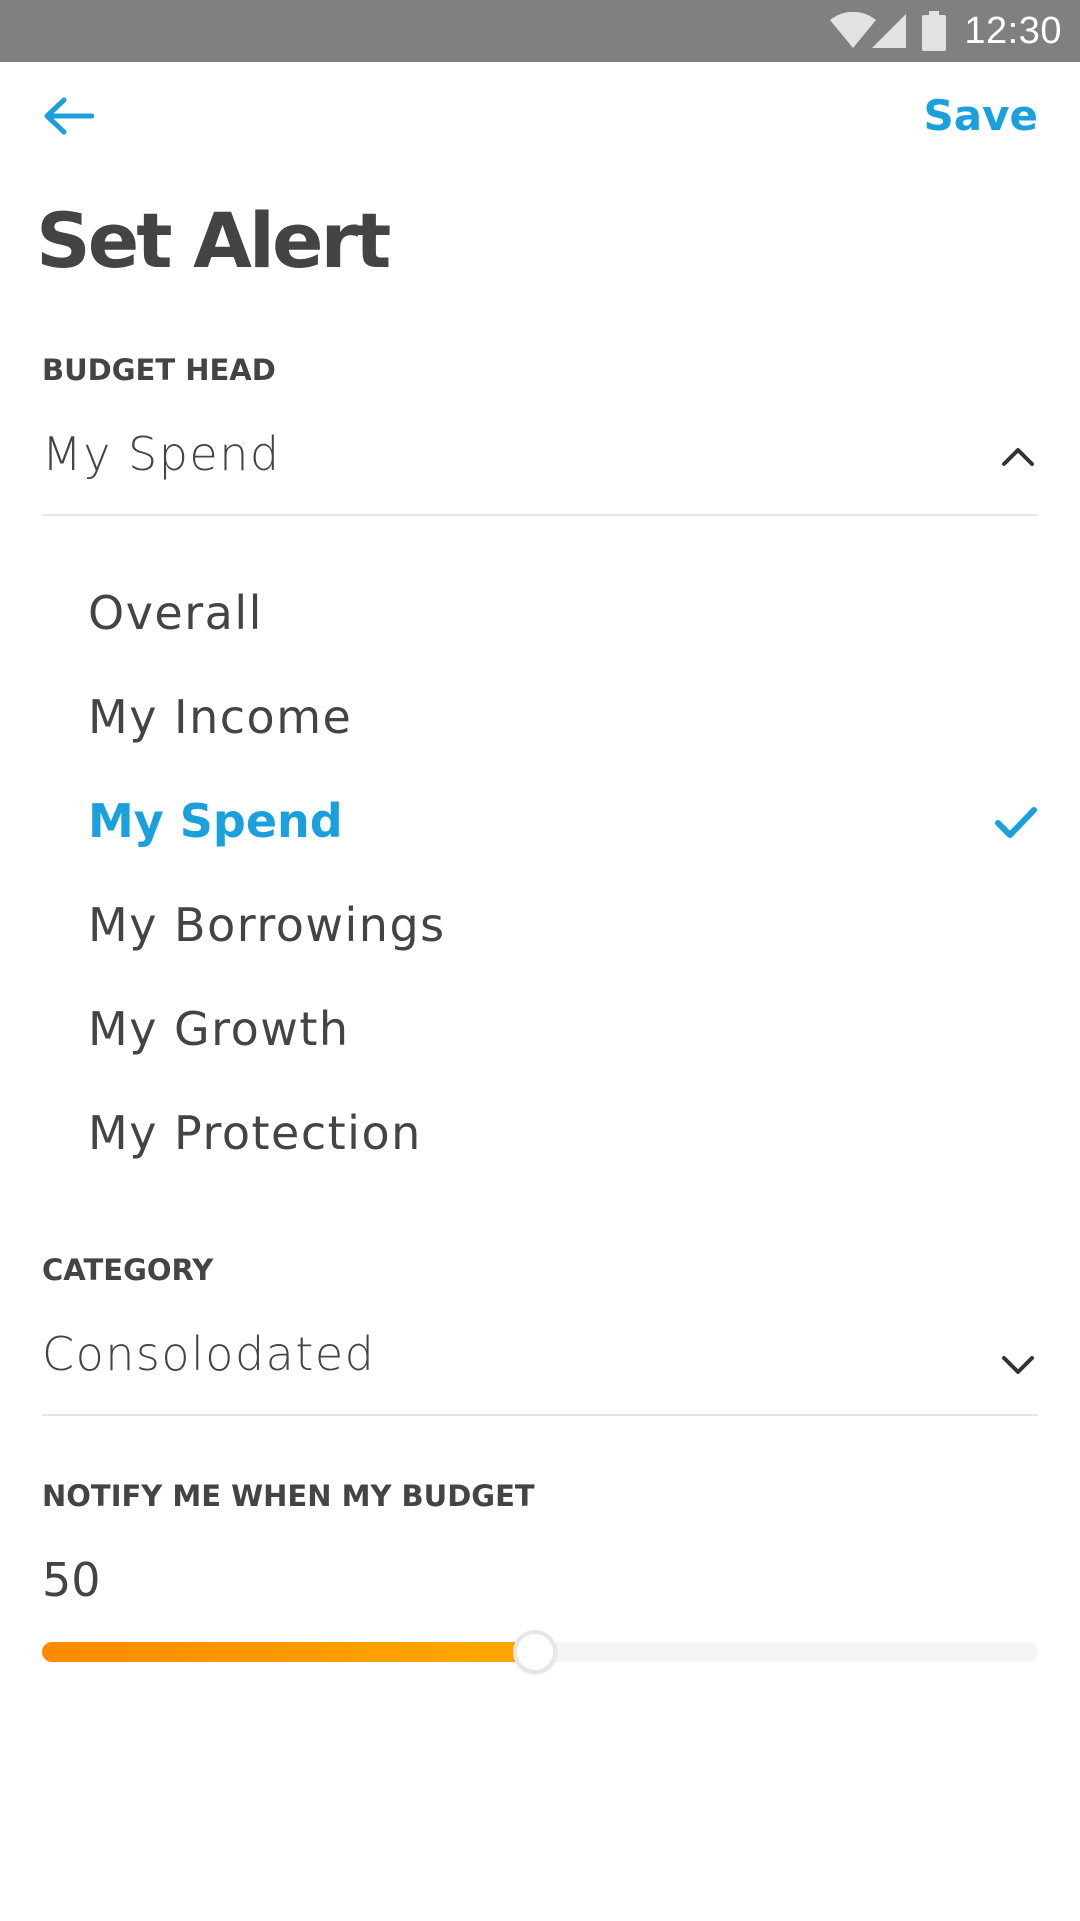  Describe the element at coordinates (540, 1369) in the screenshot. I see `category-select: Consolodated` at that location.